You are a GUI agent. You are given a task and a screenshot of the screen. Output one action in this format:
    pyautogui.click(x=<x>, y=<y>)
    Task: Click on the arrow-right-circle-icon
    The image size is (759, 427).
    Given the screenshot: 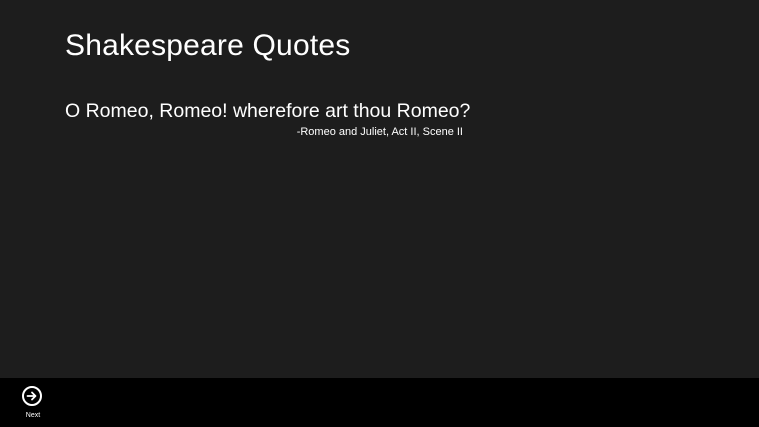 What is the action you would take?
    pyautogui.click(x=32, y=396)
    